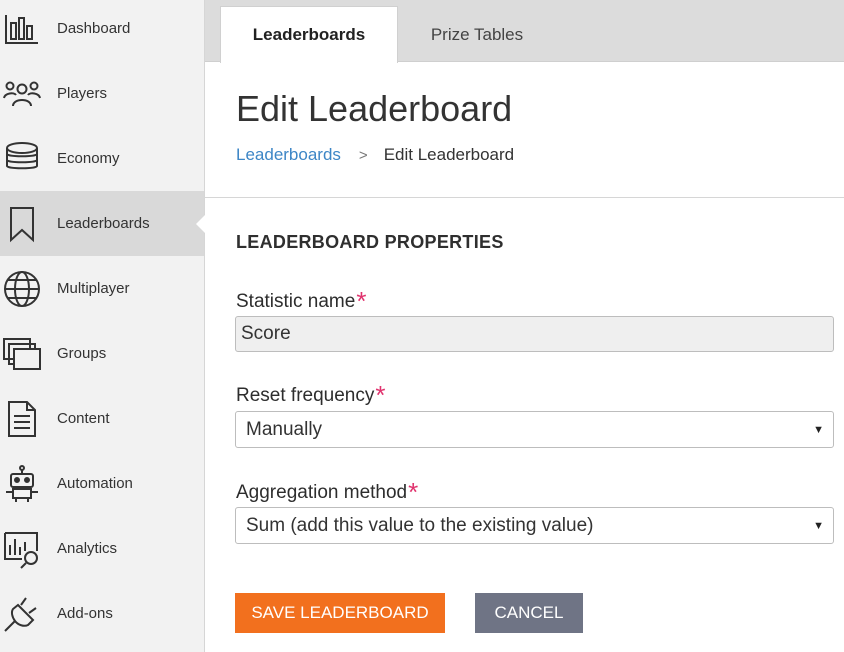  I want to click on select-value: Manually, so click(284, 429).